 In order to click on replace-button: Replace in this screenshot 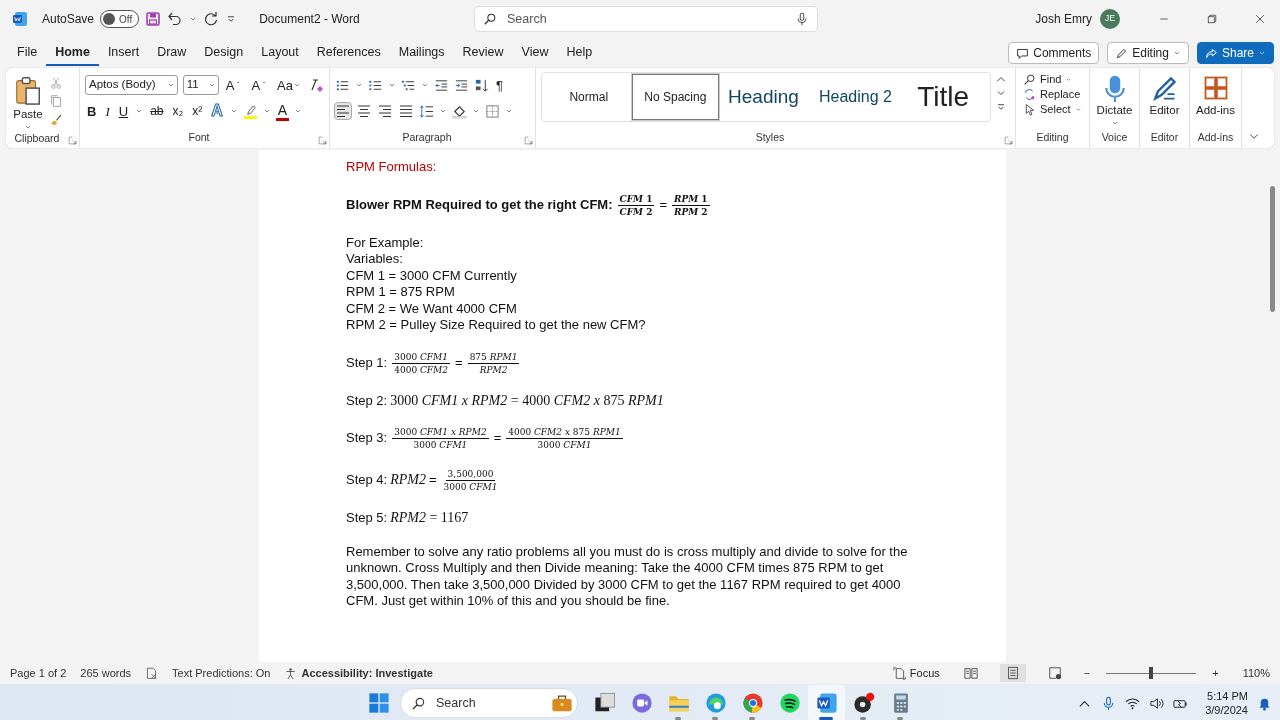, I will do `click(1052, 94)`.